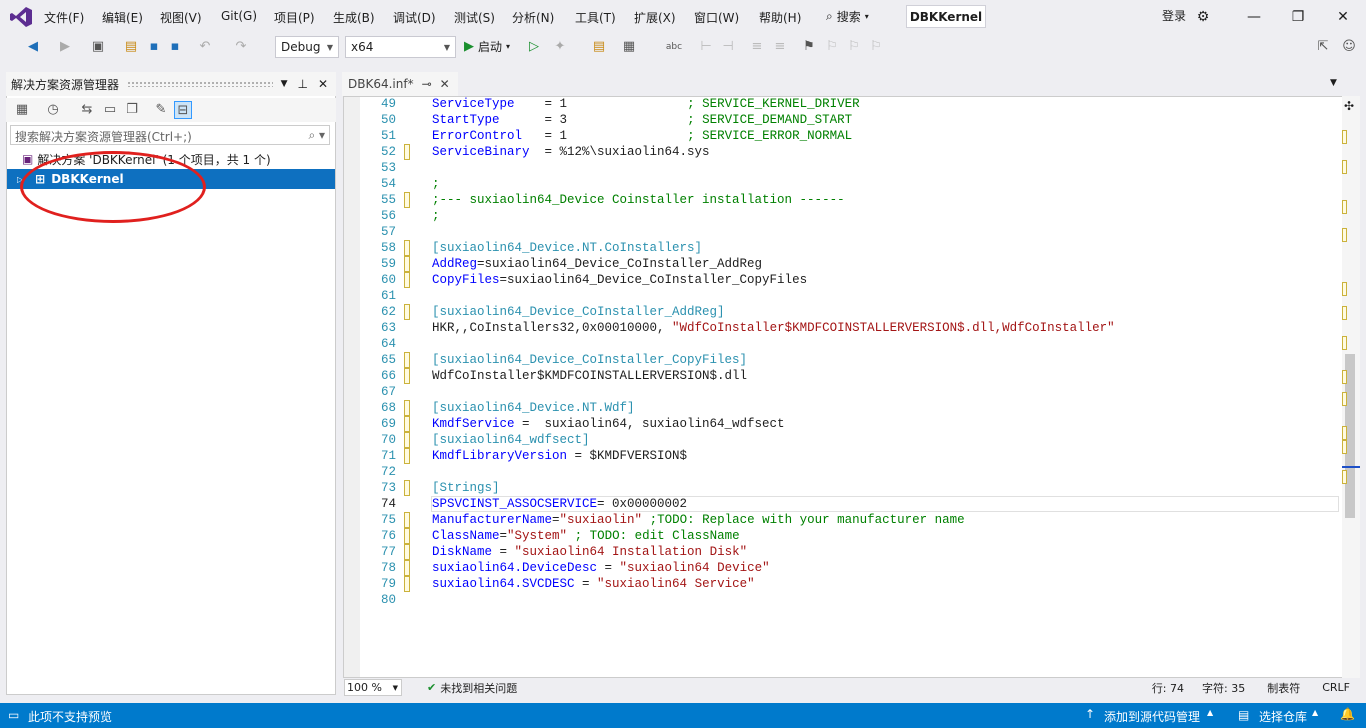  I want to click on back-icon: ◀, so click(33, 47).